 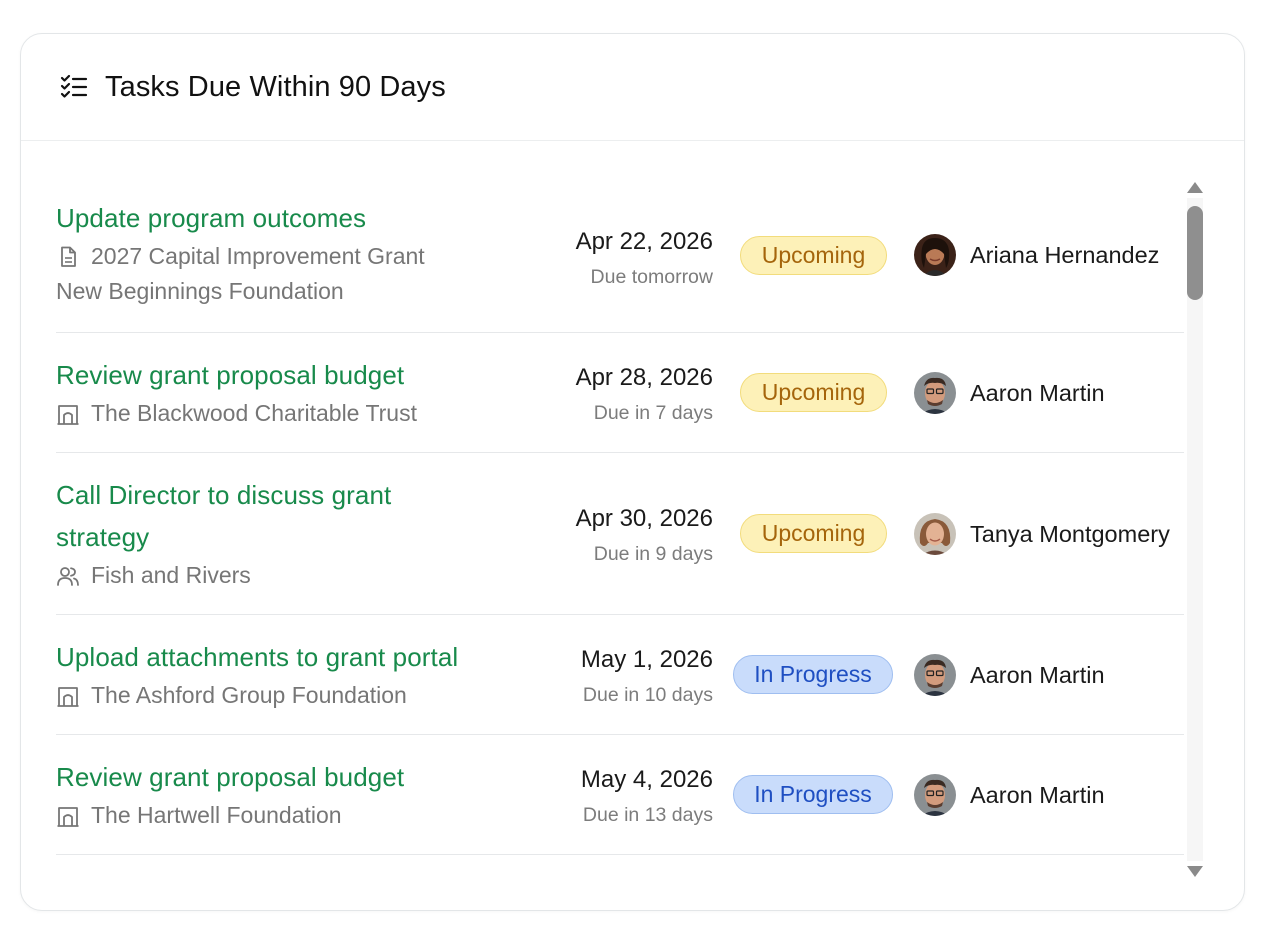 I want to click on card-title: Tasks Due Within 90 Days, so click(x=275, y=86).